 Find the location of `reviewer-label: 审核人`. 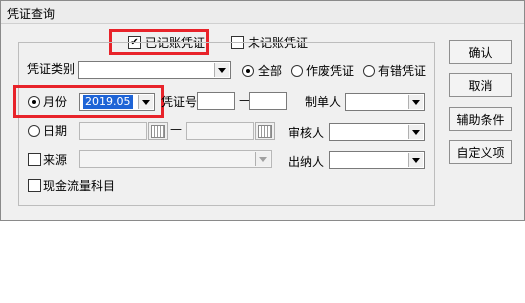

reviewer-label: 审核人 is located at coordinates (306, 133).